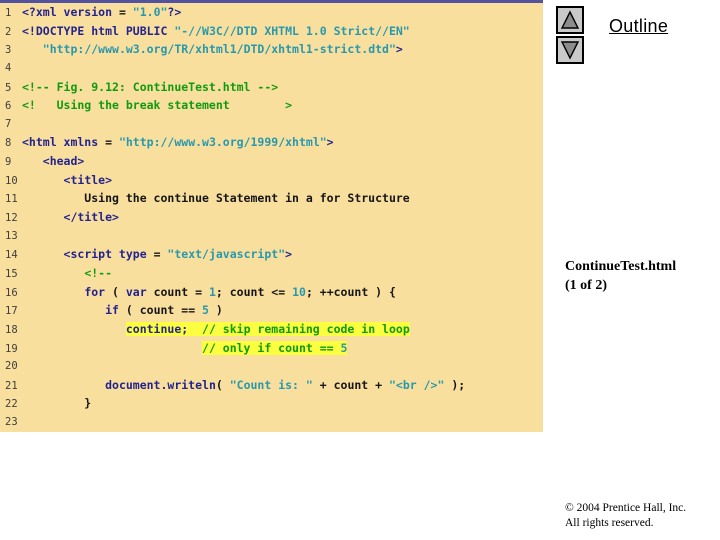 This screenshot has height=540, width=720. What do you see at coordinates (185, 348) in the screenshot?
I see `code-text: // only if count == 5` at bounding box center [185, 348].